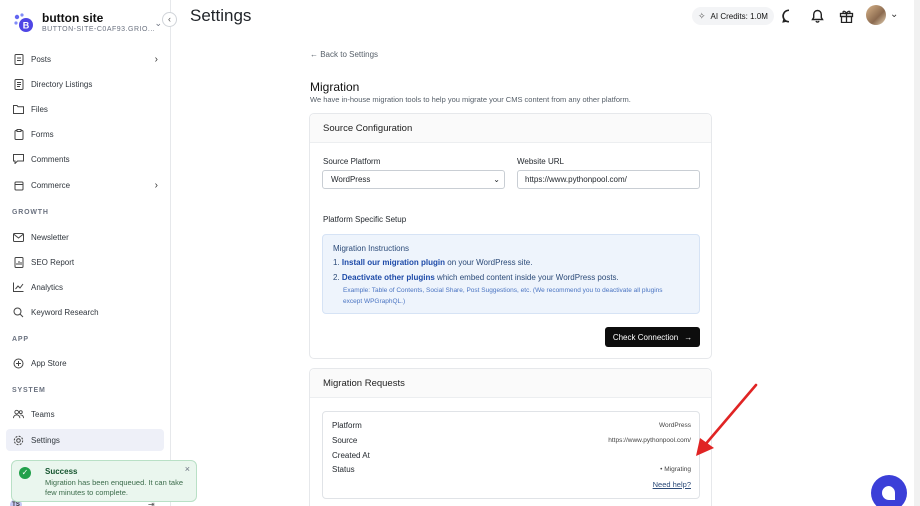 Image resolution: width=920 pixels, height=506 pixels. I want to click on website-url-label: Website URL, so click(540, 161).